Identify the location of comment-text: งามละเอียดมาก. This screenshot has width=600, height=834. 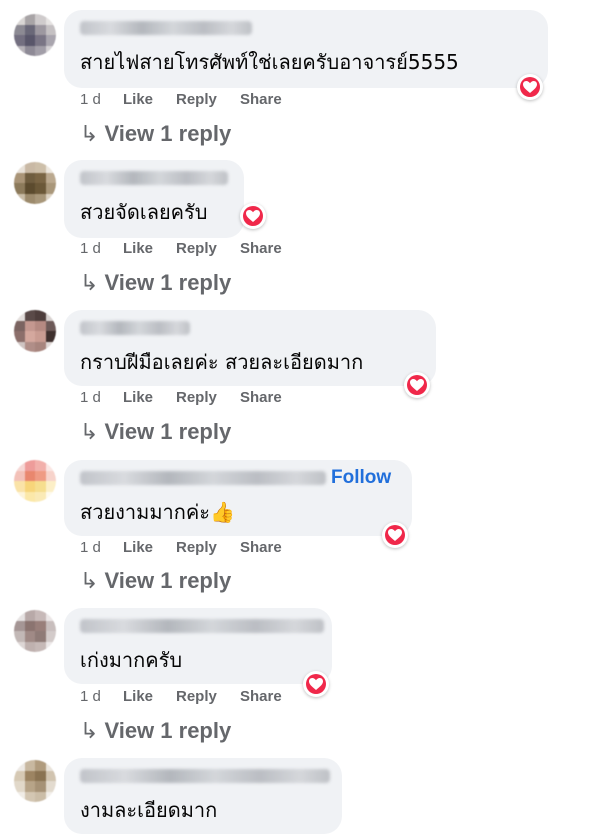
(149, 810).